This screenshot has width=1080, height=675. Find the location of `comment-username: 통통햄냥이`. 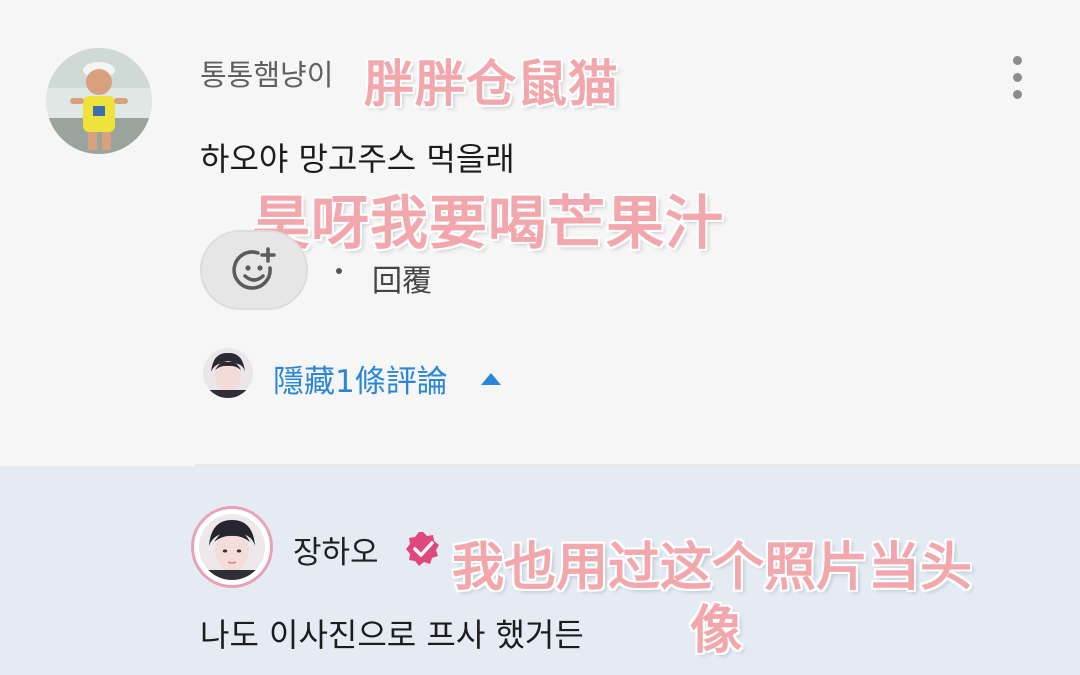

comment-username: 통통햄냥이 is located at coordinates (266, 73).